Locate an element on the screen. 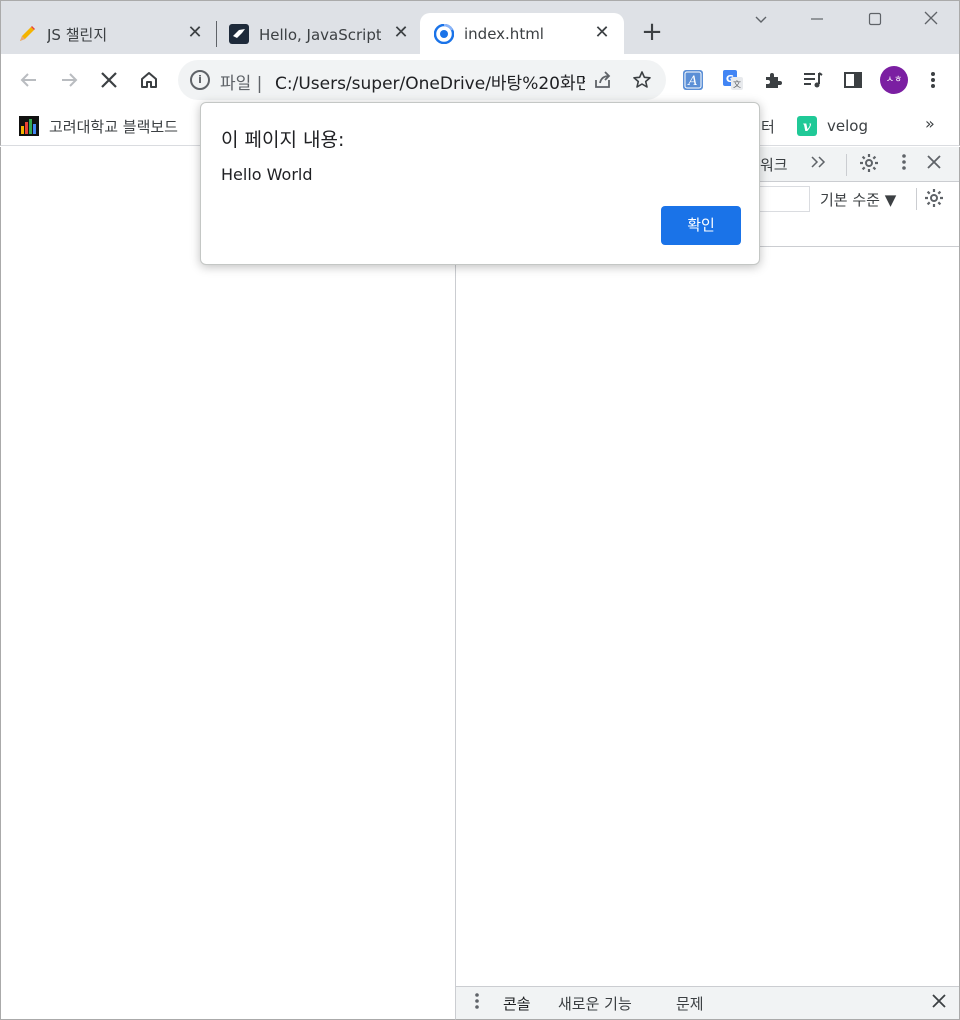 This screenshot has width=960, height=1020. file-scheme-label: 파일 | is located at coordinates (241, 84).